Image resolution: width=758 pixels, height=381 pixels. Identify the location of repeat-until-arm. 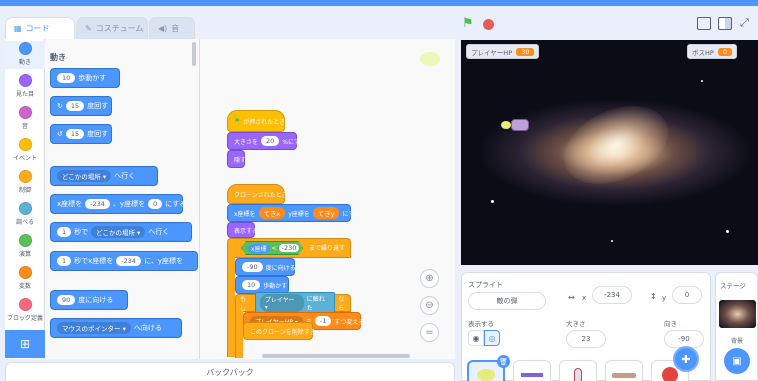
(231, 307).